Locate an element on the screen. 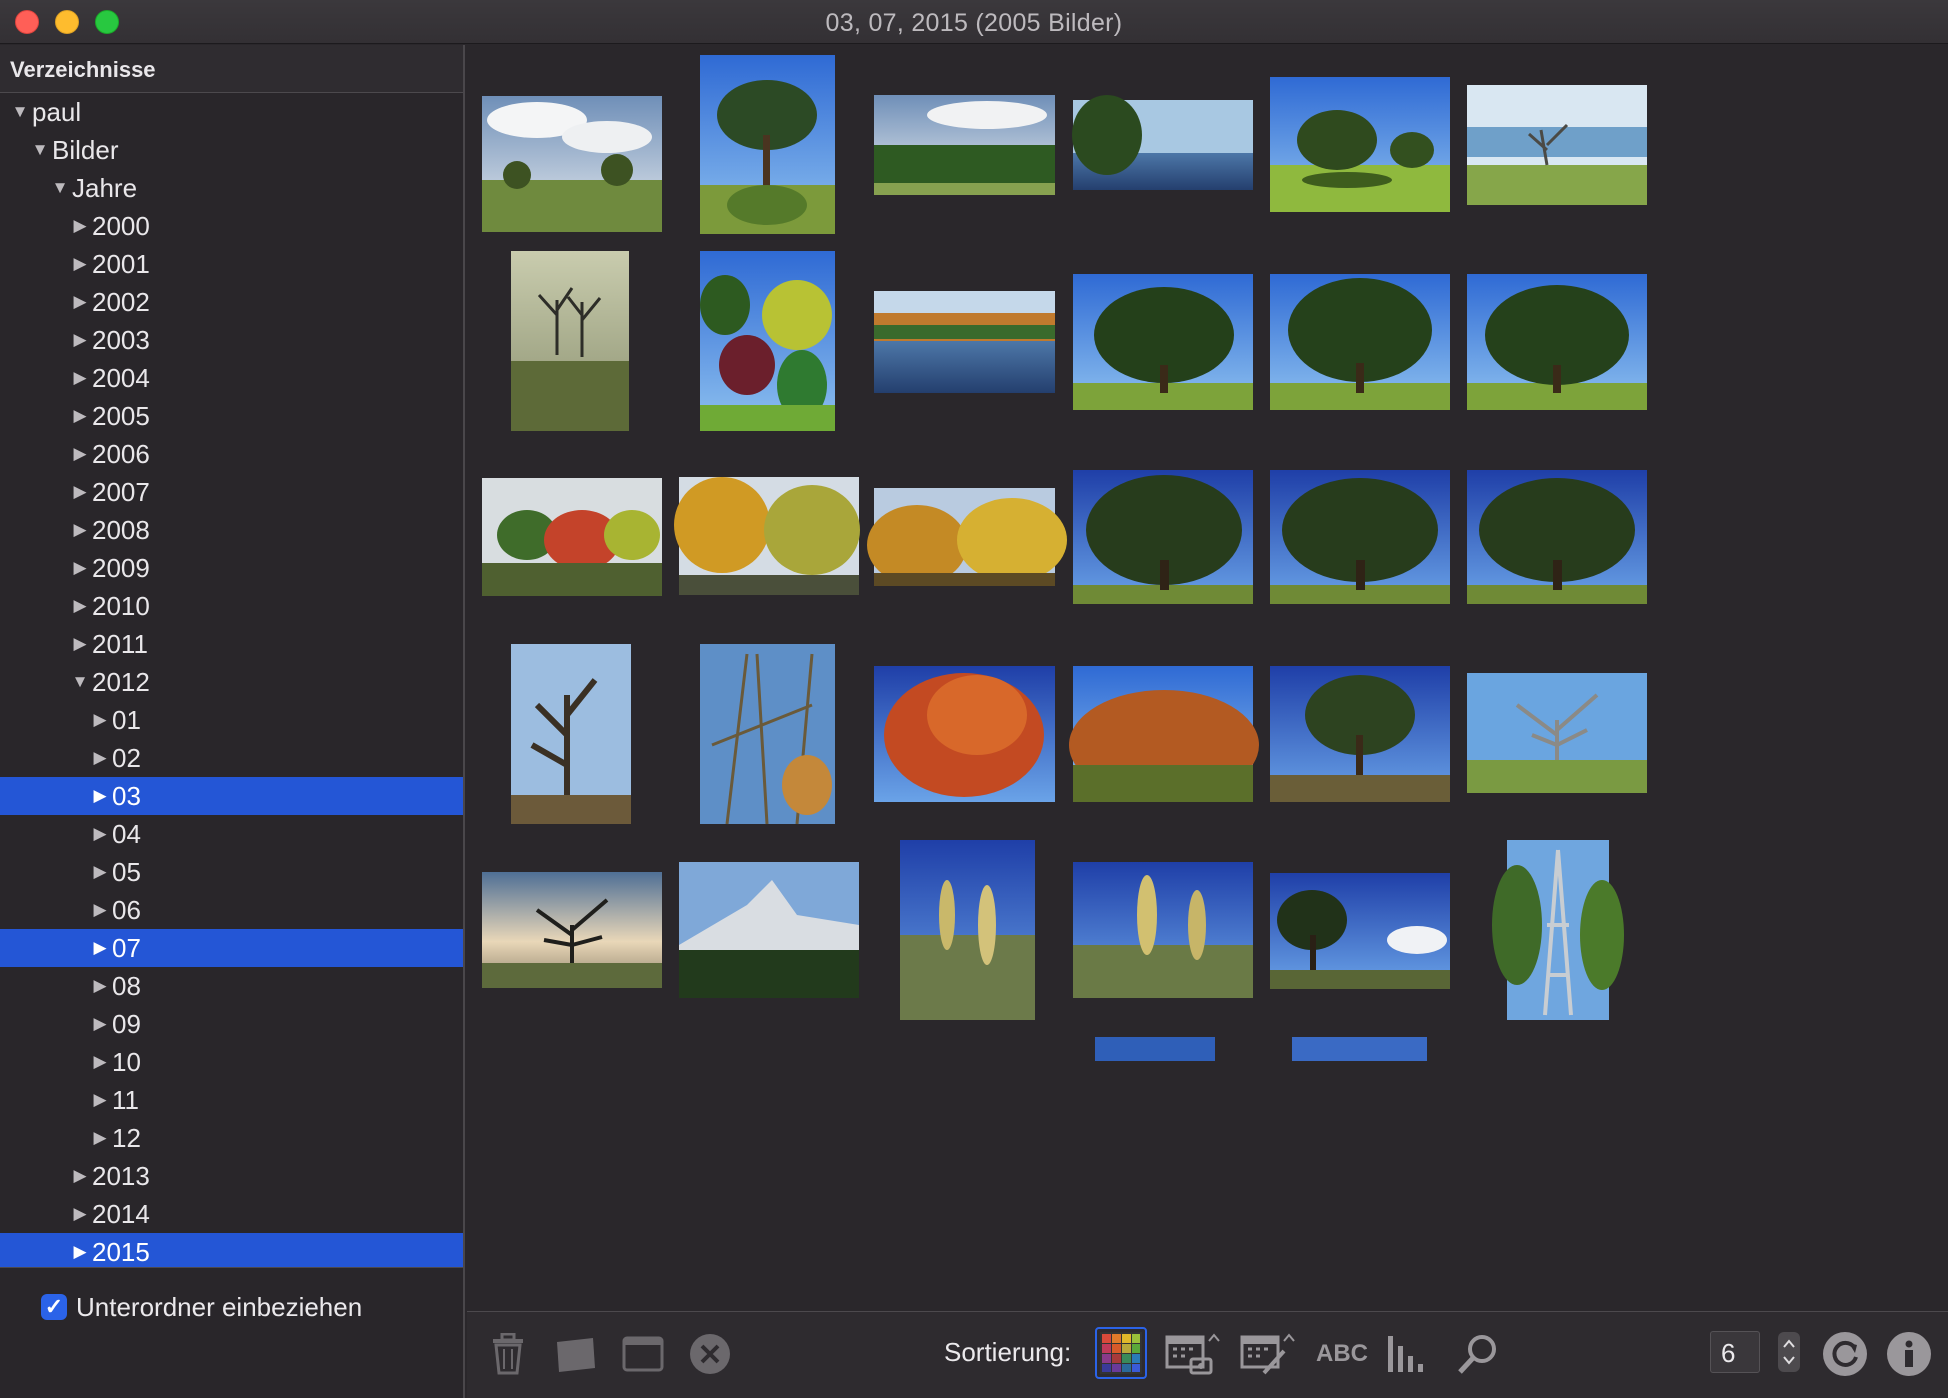  tree-item-2004: ▶ 2004 is located at coordinates (231, 378).